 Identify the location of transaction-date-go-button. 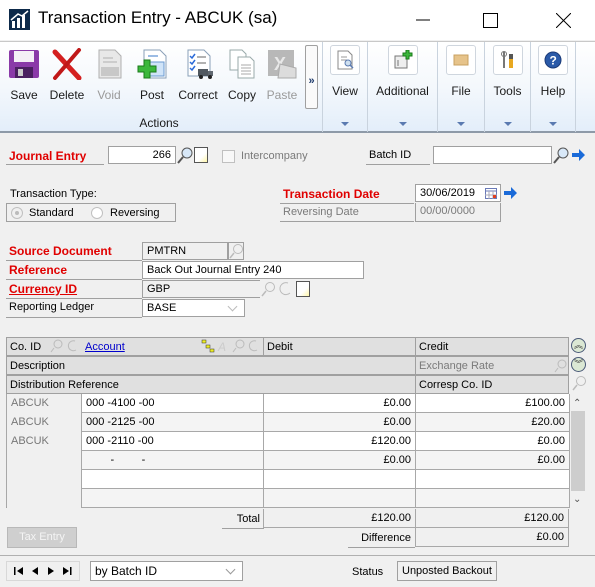
(510, 193).